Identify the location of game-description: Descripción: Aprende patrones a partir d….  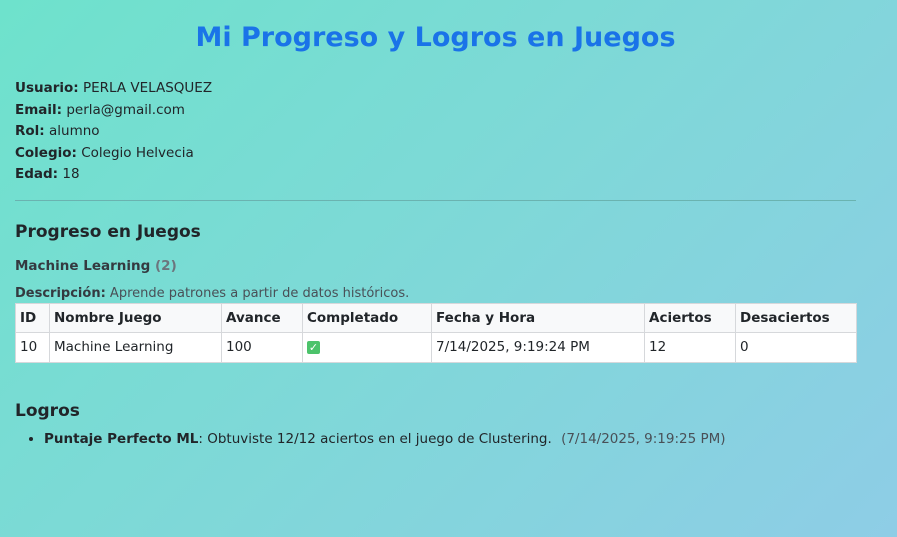
(435, 294).